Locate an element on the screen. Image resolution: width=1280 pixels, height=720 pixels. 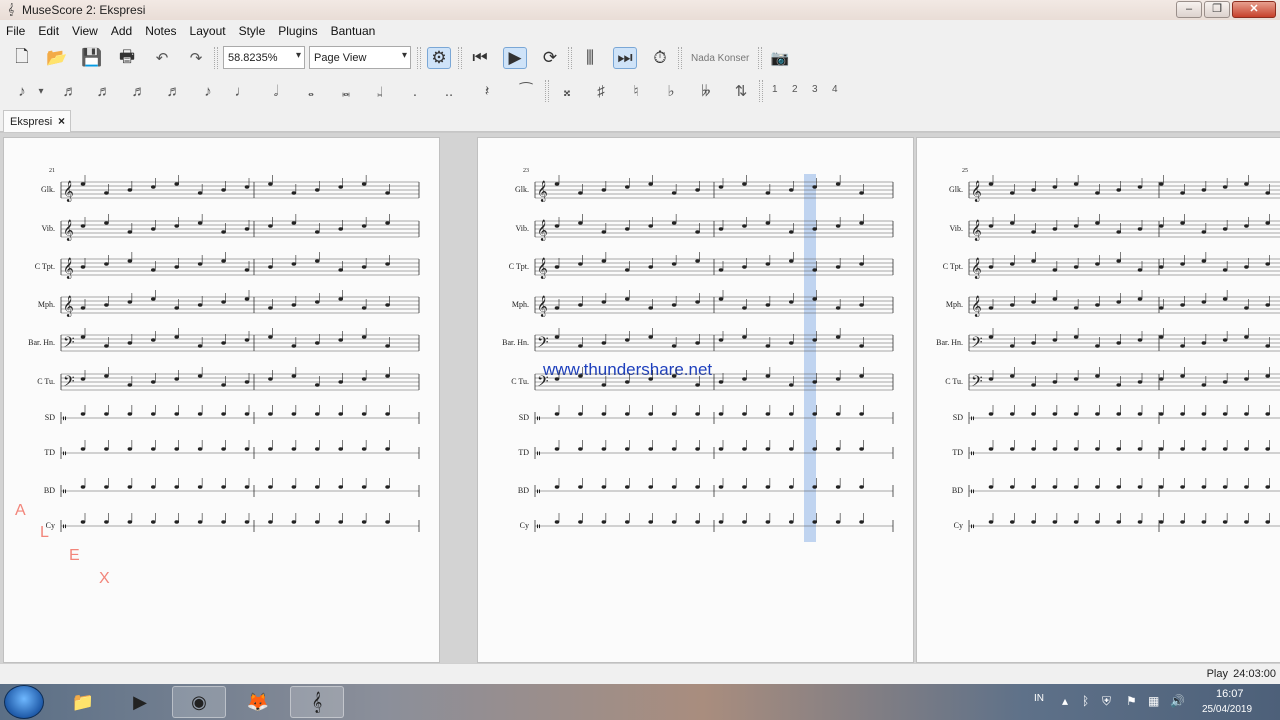
duration-64th-icon: ♬ is located at coordinates (104, 91).